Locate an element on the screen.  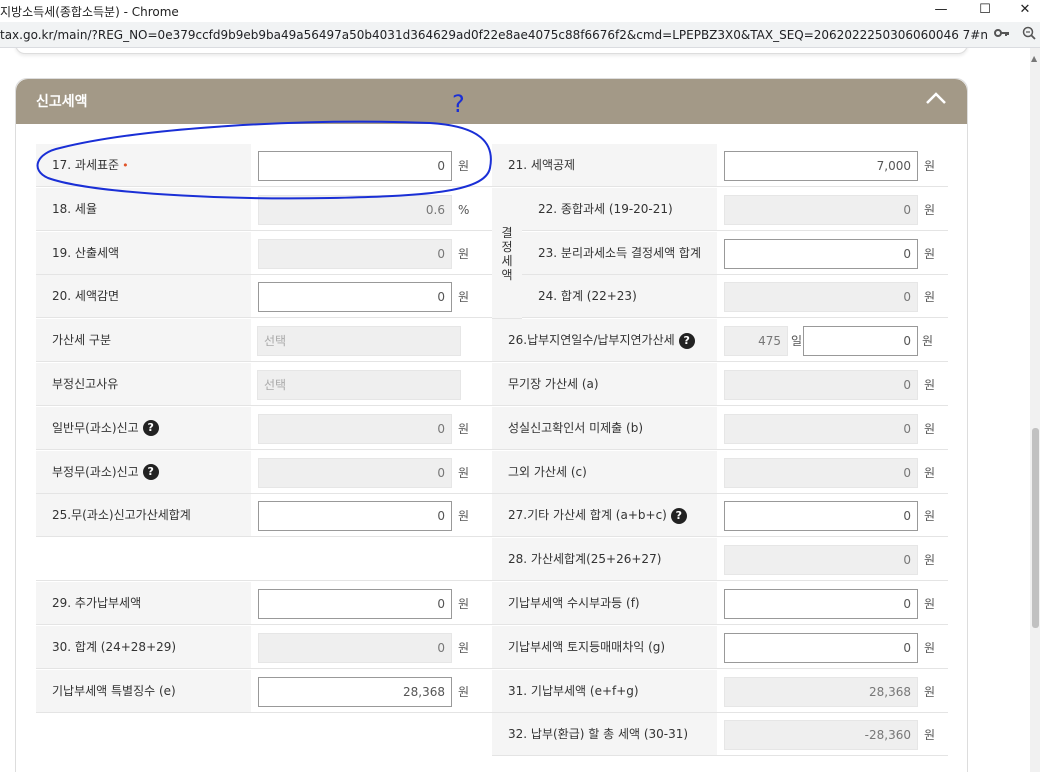
scroll-up-icon: ▲ is located at coordinates (1034, 58).